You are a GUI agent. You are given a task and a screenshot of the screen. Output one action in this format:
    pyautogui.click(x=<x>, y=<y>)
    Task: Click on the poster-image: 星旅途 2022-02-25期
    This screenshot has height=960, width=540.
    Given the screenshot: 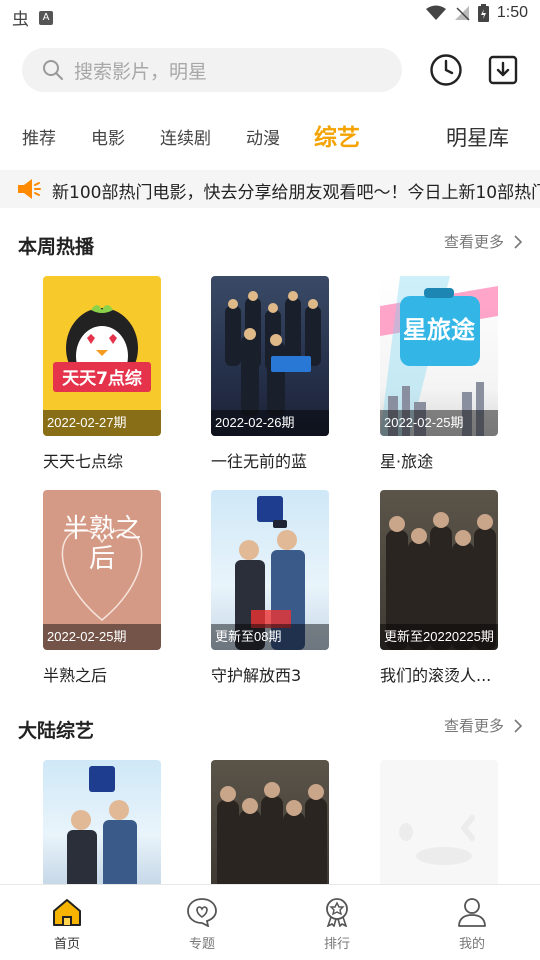 What is the action you would take?
    pyautogui.click(x=439, y=356)
    